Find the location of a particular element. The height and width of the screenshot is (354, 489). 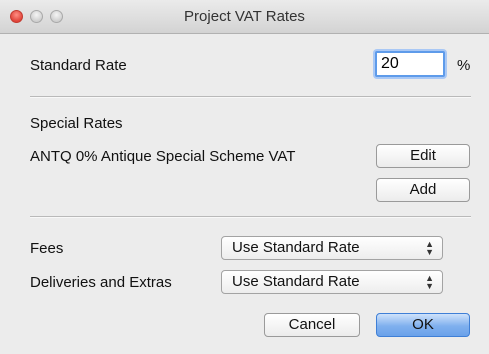

standard-rate-input is located at coordinates (410, 64).